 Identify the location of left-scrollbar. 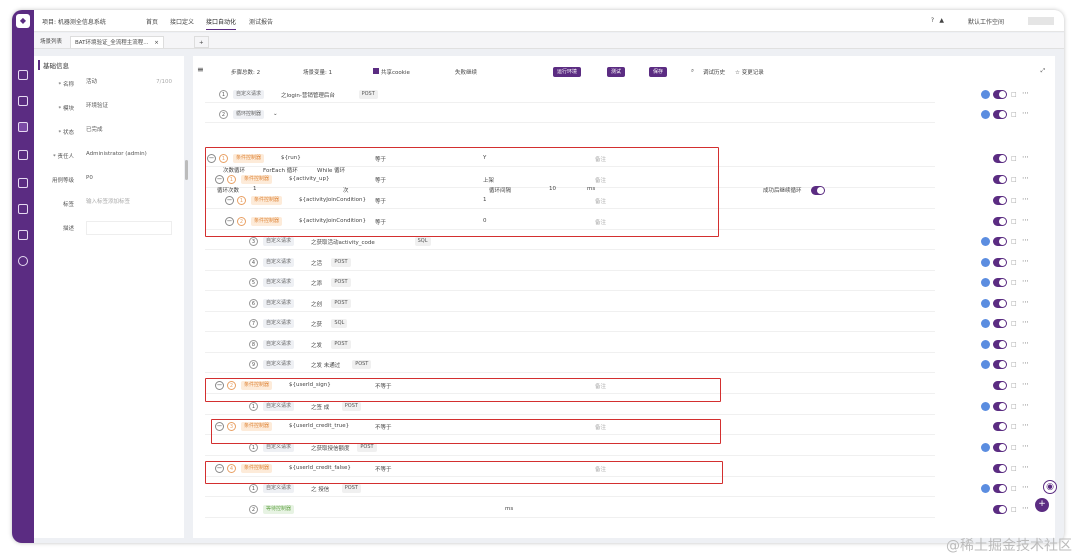
(186, 170).